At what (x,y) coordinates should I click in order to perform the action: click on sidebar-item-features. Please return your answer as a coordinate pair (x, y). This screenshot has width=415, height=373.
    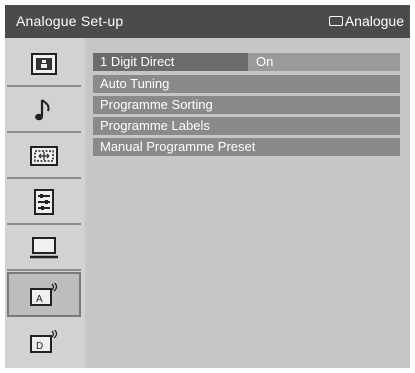
    Looking at the image, I should click on (44, 202).